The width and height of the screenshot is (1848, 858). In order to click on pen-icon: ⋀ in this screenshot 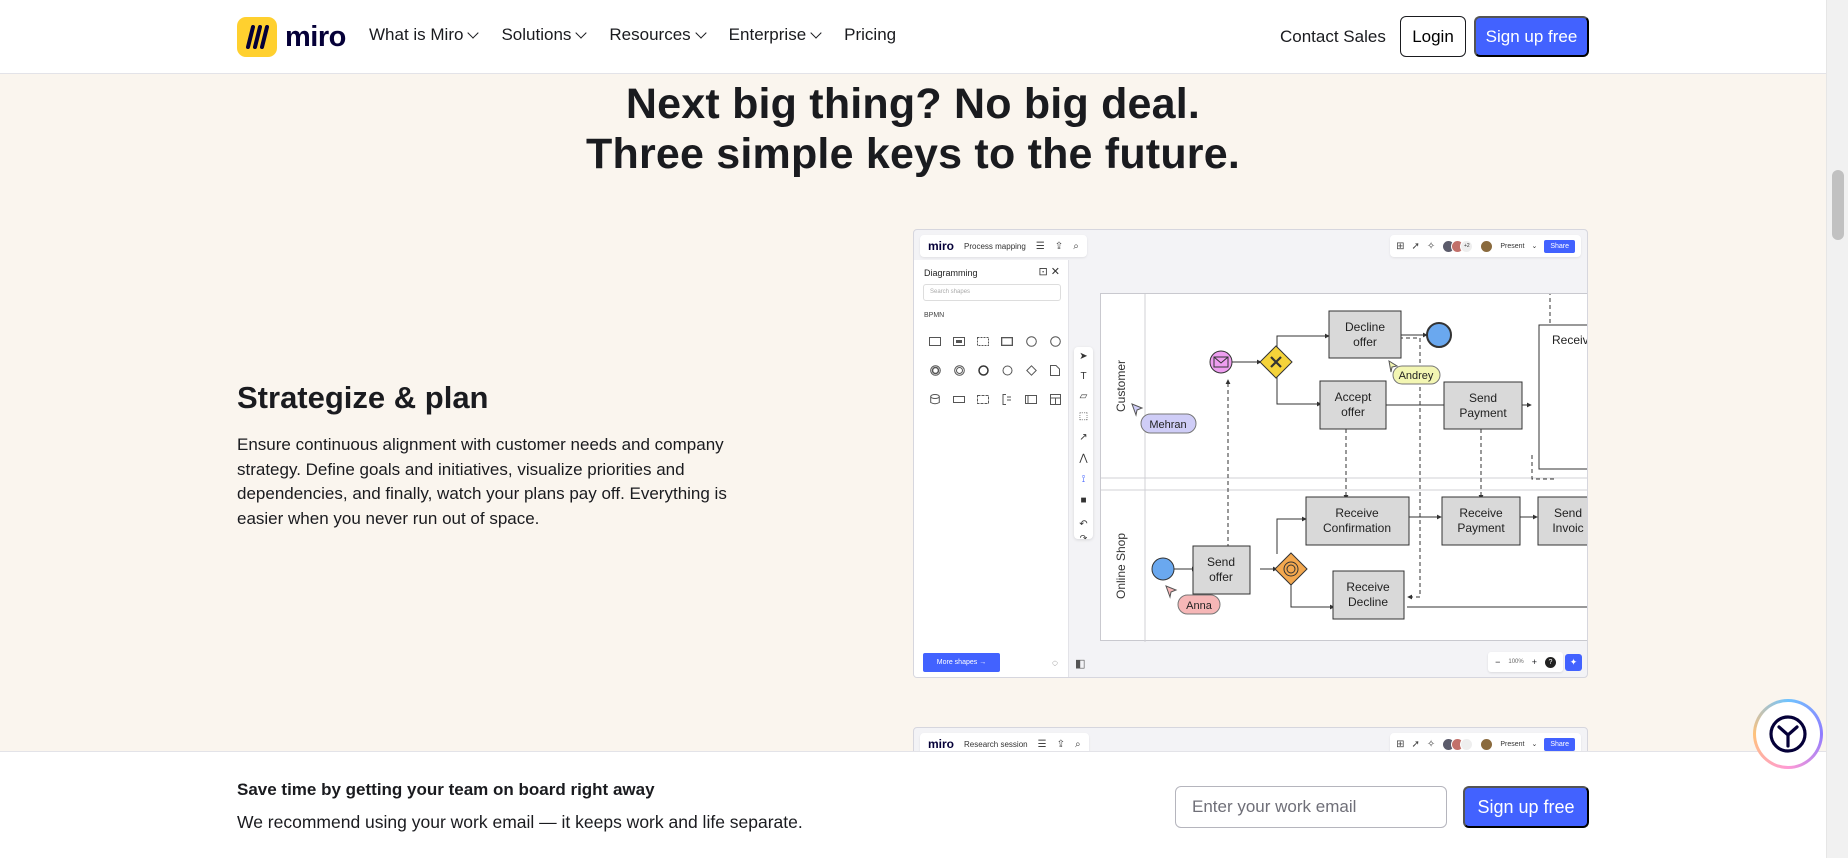, I will do `click(1083, 458)`.